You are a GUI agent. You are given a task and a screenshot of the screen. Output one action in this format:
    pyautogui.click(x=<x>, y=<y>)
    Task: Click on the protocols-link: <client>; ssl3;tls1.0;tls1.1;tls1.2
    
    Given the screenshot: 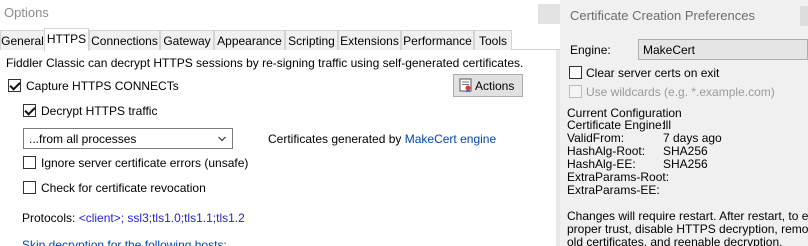 What is the action you would take?
    pyautogui.click(x=162, y=218)
    